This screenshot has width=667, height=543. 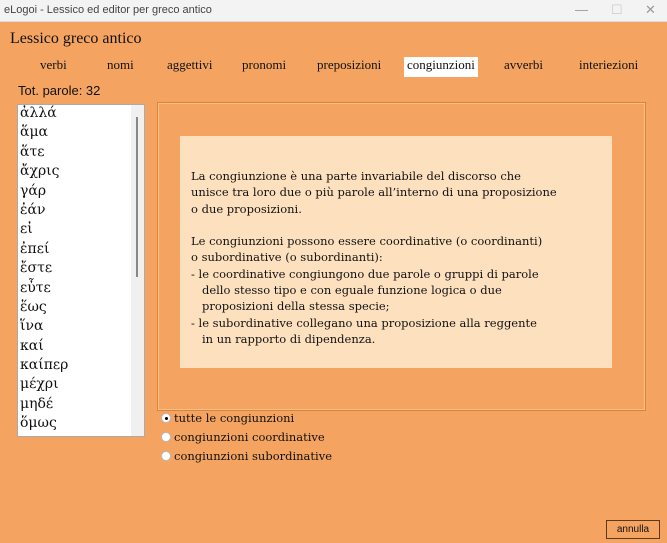 I want to click on list-item: ἅτε, so click(x=81, y=153).